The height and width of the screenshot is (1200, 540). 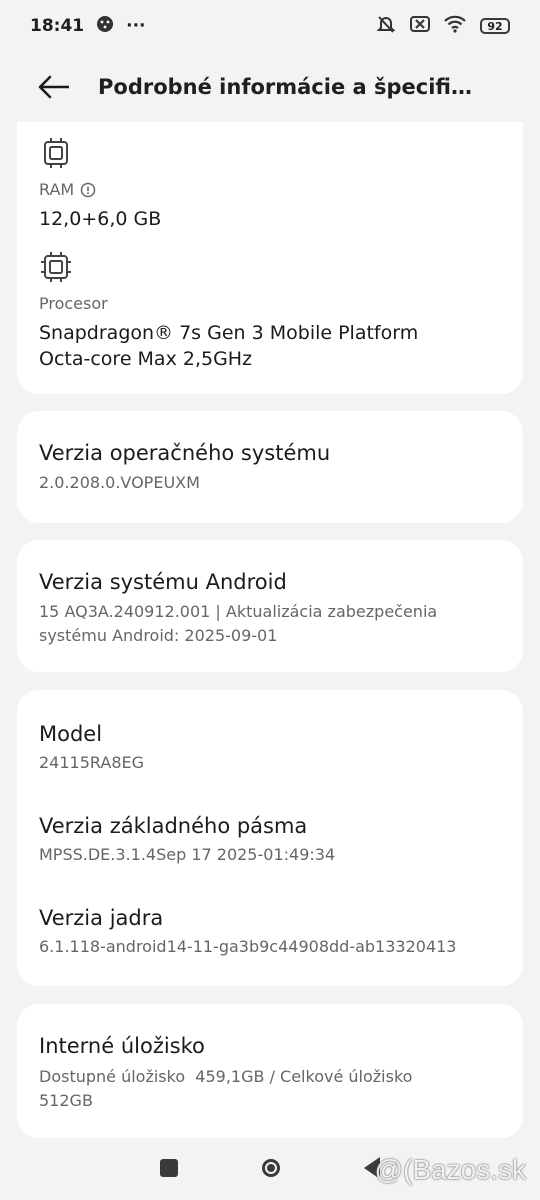 What do you see at coordinates (136, 26) in the screenshot?
I see `more-notifications-icon: ···` at bounding box center [136, 26].